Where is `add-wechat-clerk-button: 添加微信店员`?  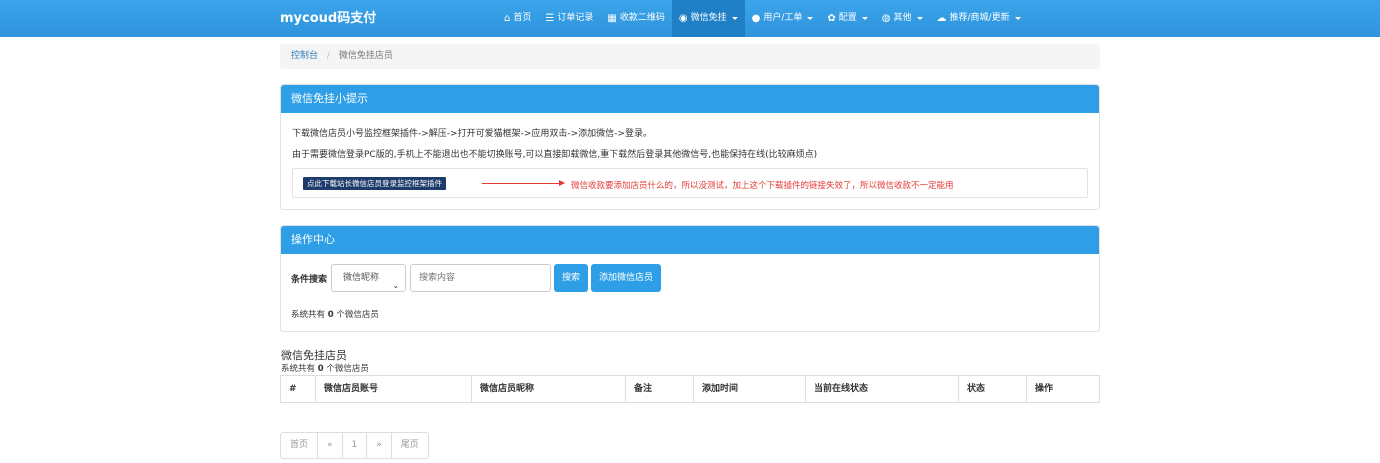
add-wechat-clerk-button: 添加微信店员 is located at coordinates (626, 278).